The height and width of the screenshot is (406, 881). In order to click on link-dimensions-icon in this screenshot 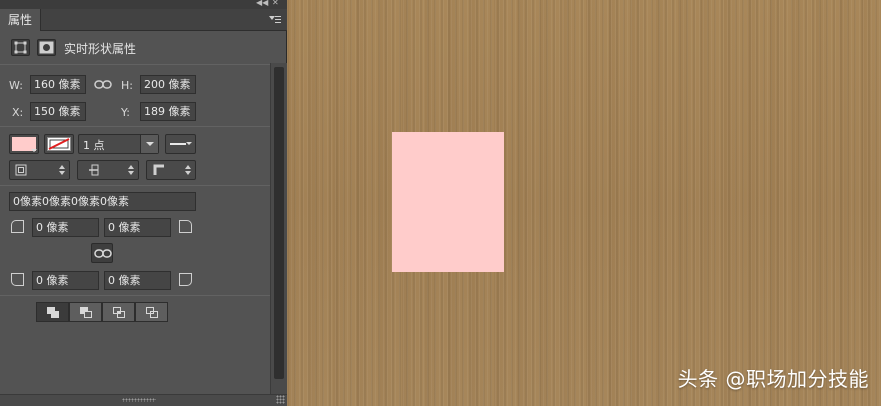, I will do `click(103, 85)`.